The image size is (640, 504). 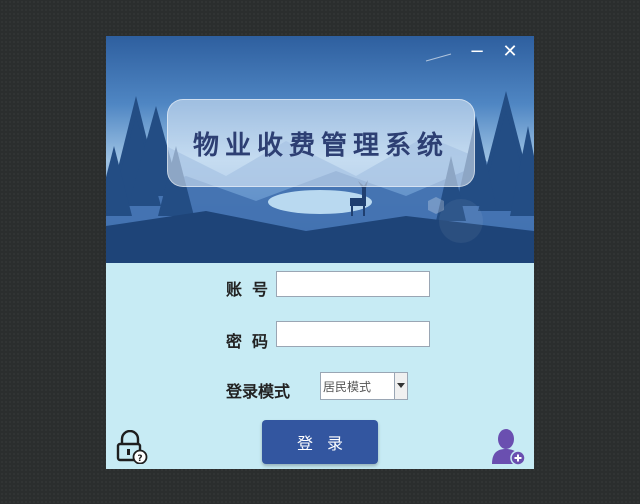 I want to click on lock-question-icon: ?, so click(x=131, y=447).